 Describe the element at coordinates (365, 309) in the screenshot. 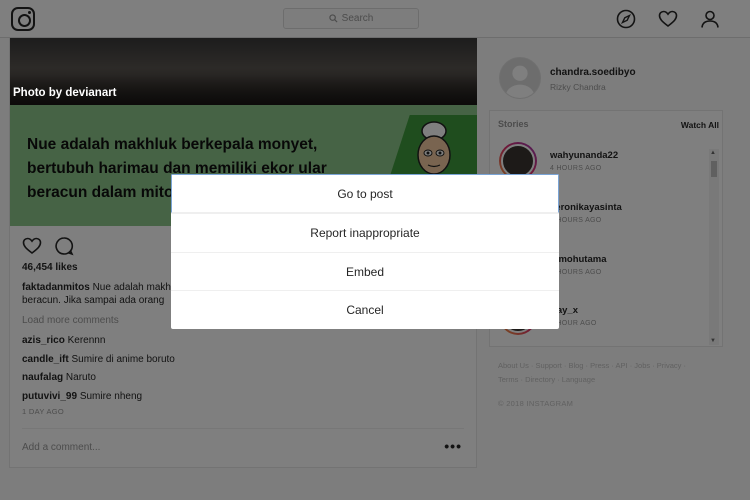

I see `cancel-button: Cancel` at that location.